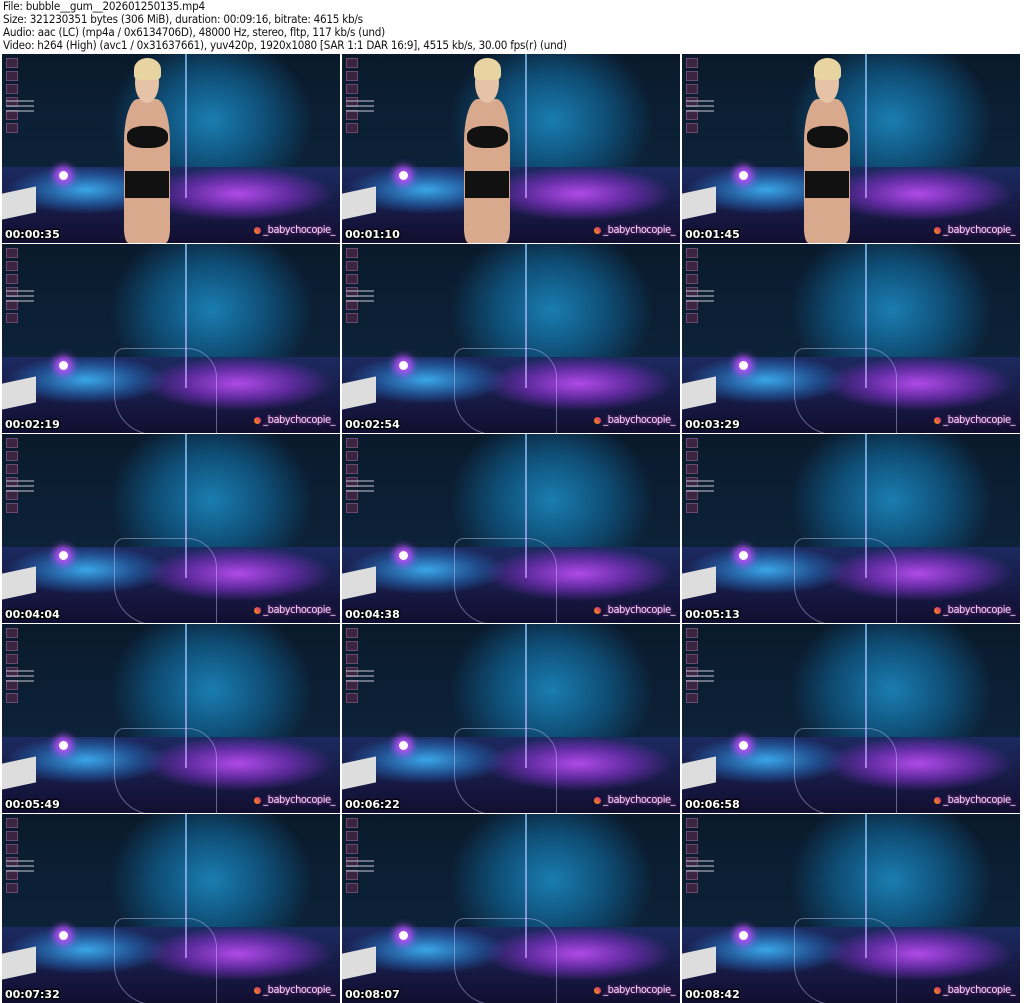  Describe the element at coordinates (511, 148) in the screenshot. I see `video-thumbnail: _babychocopie_ 00:01:10` at that location.